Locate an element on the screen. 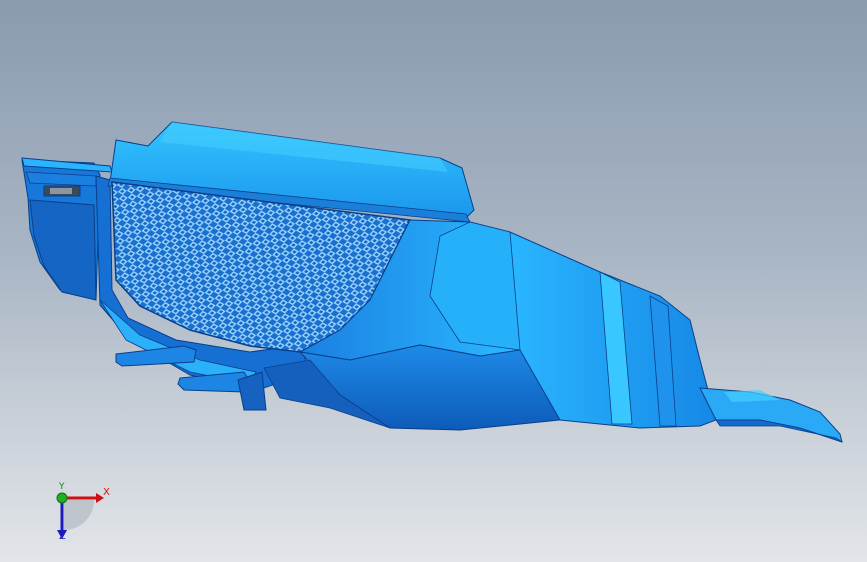 This screenshot has height=562, width=867. axis-triad: X Y Z is located at coordinates (80, 513).